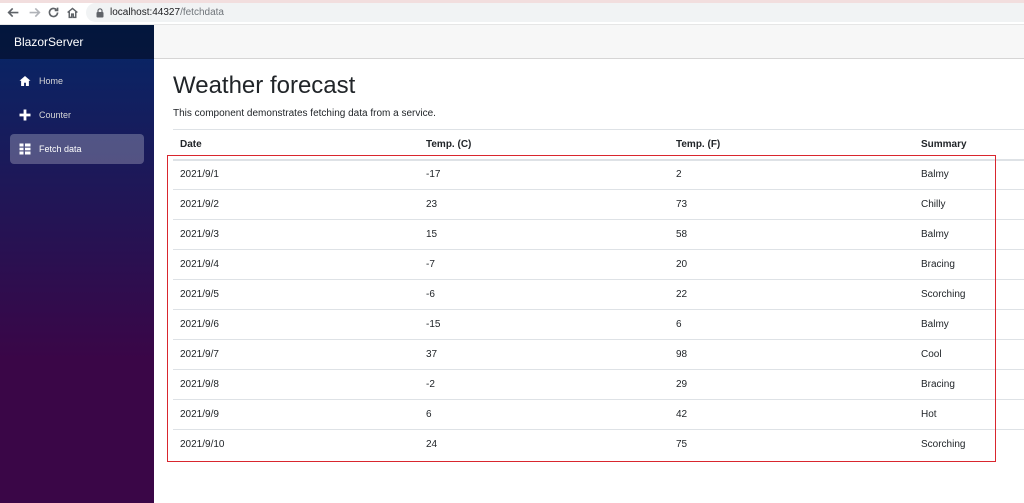 This screenshot has height=503, width=1024. Describe the element at coordinates (296, 414) in the screenshot. I see `cell-date: 2021/9/9` at that location.